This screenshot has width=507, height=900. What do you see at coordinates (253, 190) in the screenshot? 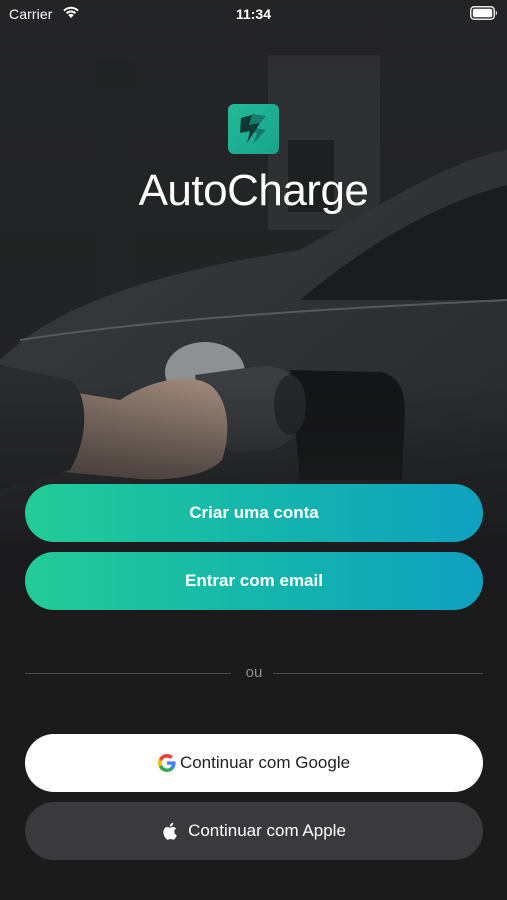
I see `brand-name: AutoCharge` at bounding box center [253, 190].